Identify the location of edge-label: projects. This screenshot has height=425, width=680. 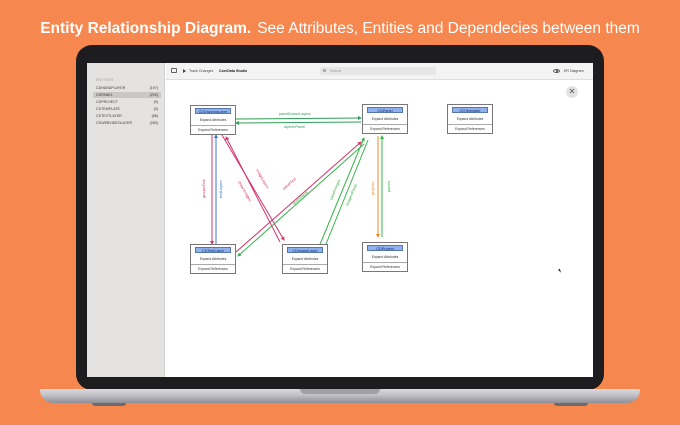
(373, 188).